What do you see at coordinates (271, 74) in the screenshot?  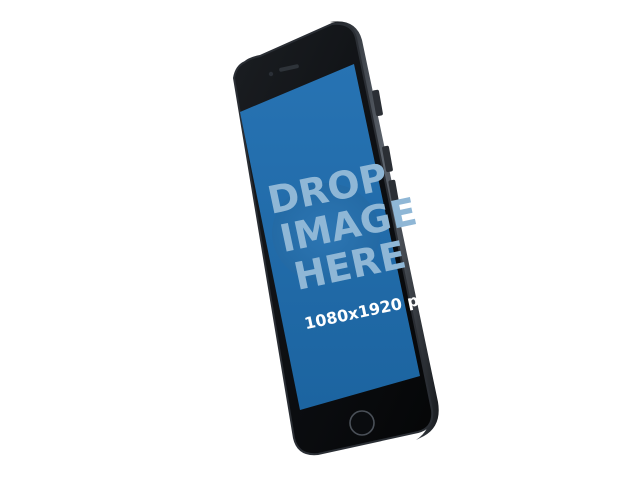 I see `front-camera-icon` at bounding box center [271, 74].